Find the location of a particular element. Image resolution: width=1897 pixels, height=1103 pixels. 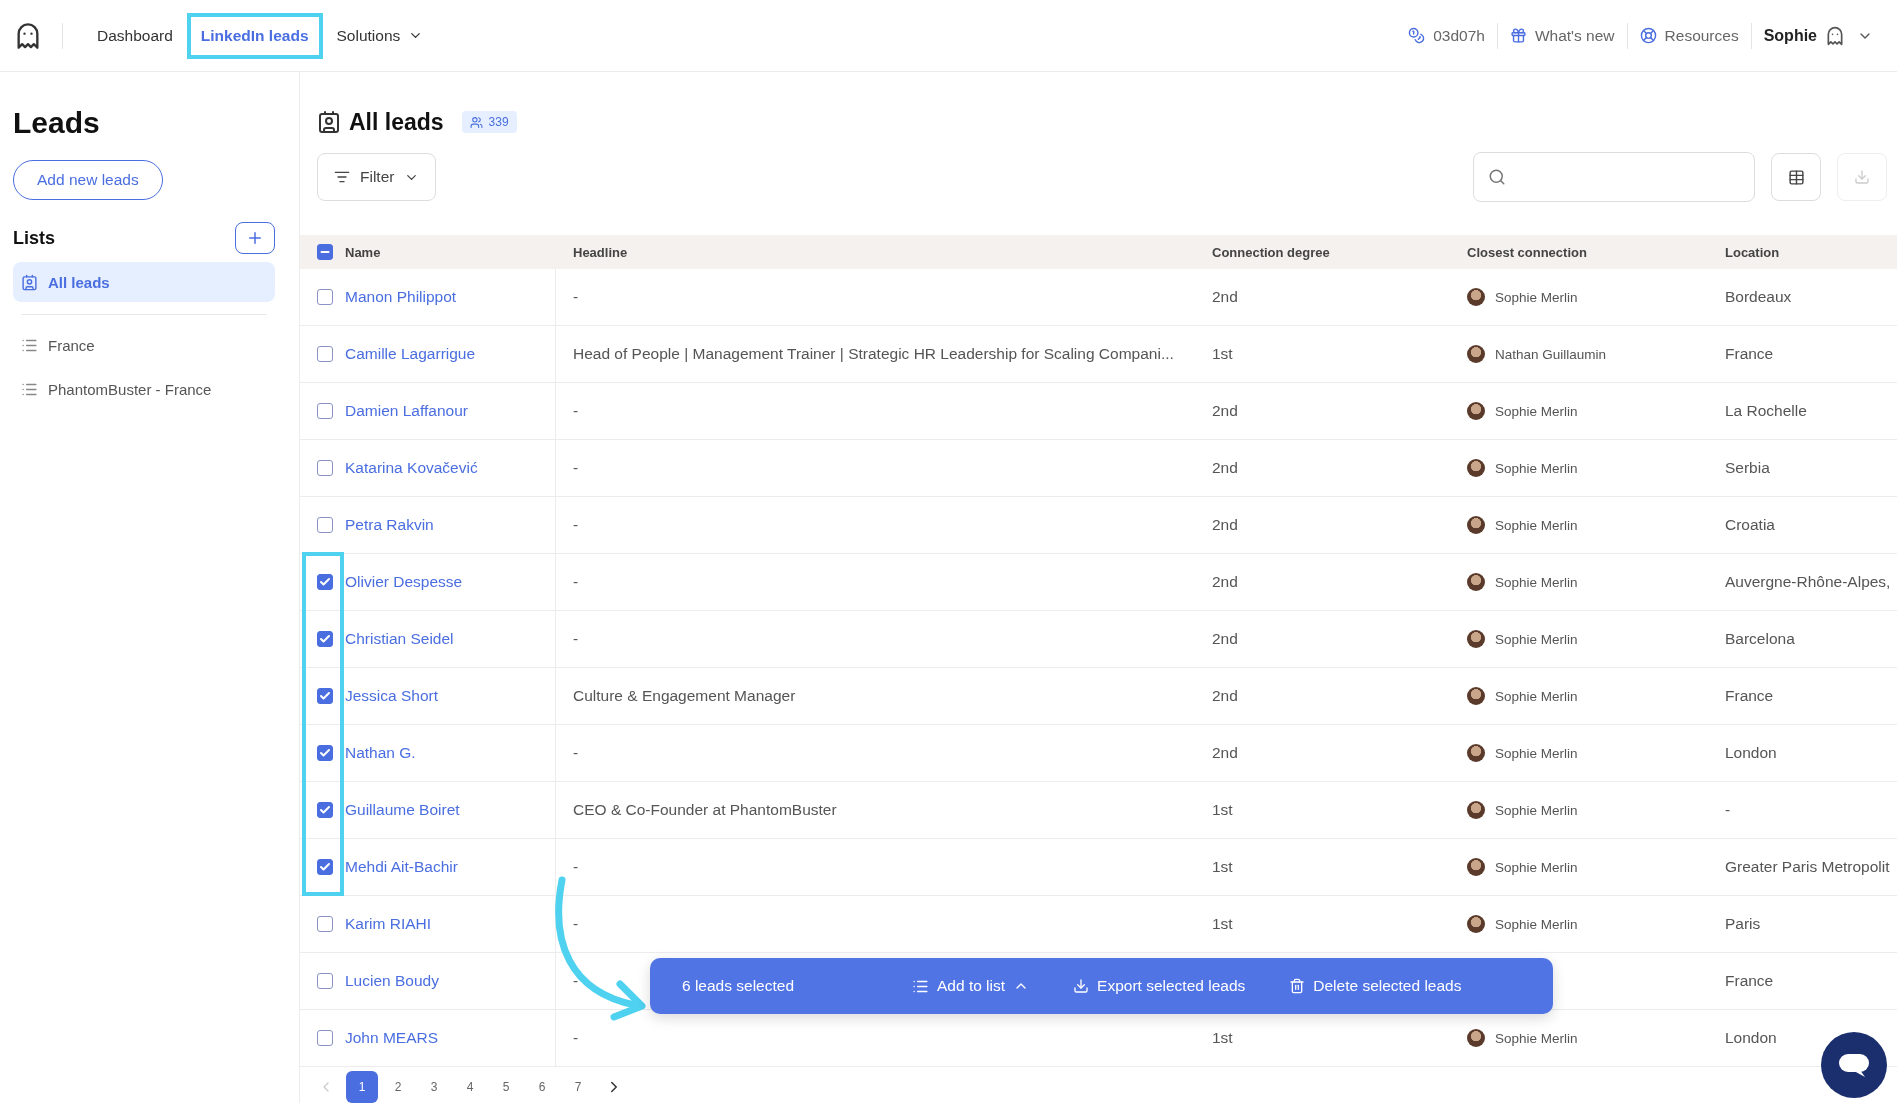

location-cell: Croatia is located at coordinates (1750, 525).